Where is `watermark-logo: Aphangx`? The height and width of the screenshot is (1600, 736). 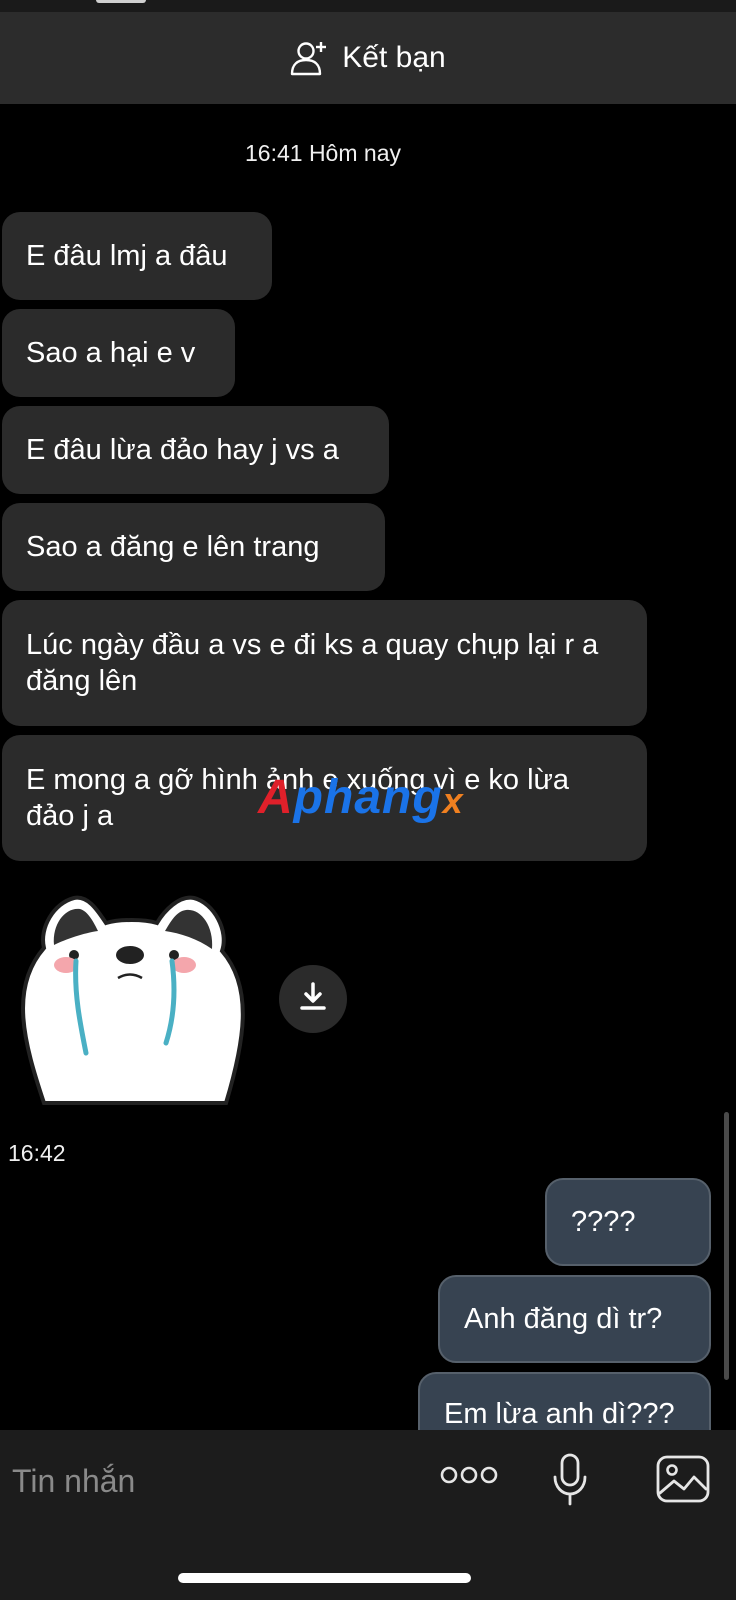 watermark-logo: Aphangx is located at coordinates (361, 797).